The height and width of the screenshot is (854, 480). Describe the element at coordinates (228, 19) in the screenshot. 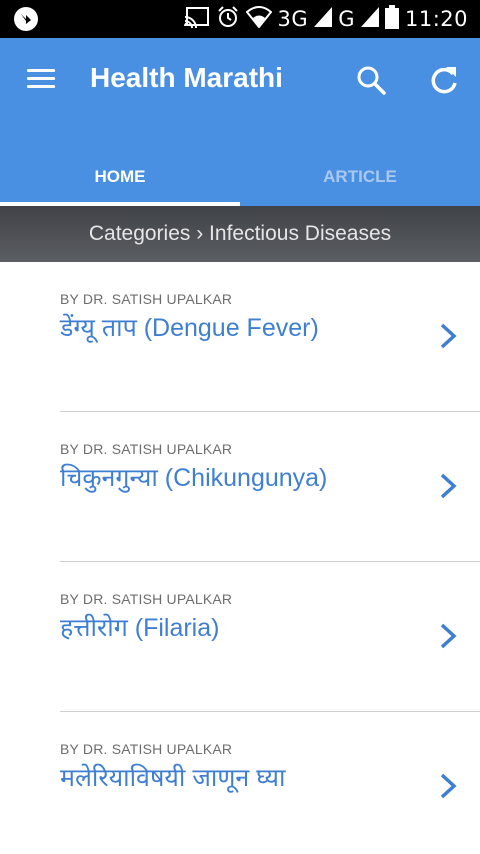

I see `alarm-icon` at that location.